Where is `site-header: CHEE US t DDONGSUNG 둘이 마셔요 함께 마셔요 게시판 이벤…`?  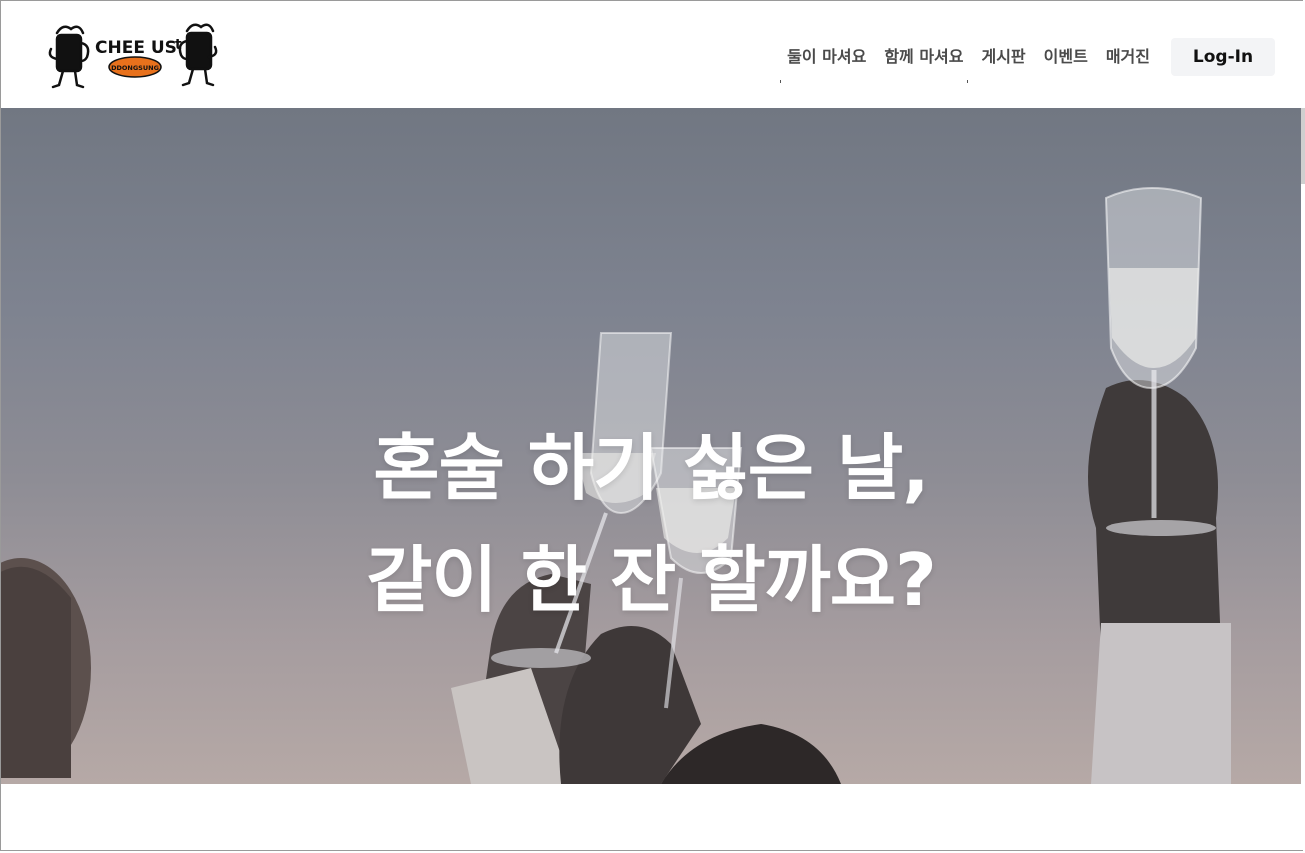 site-header: CHEE US t DDONGSUNG 둘이 마셔요 함께 마셔요 게시판 이벤… is located at coordinates (651, 54).